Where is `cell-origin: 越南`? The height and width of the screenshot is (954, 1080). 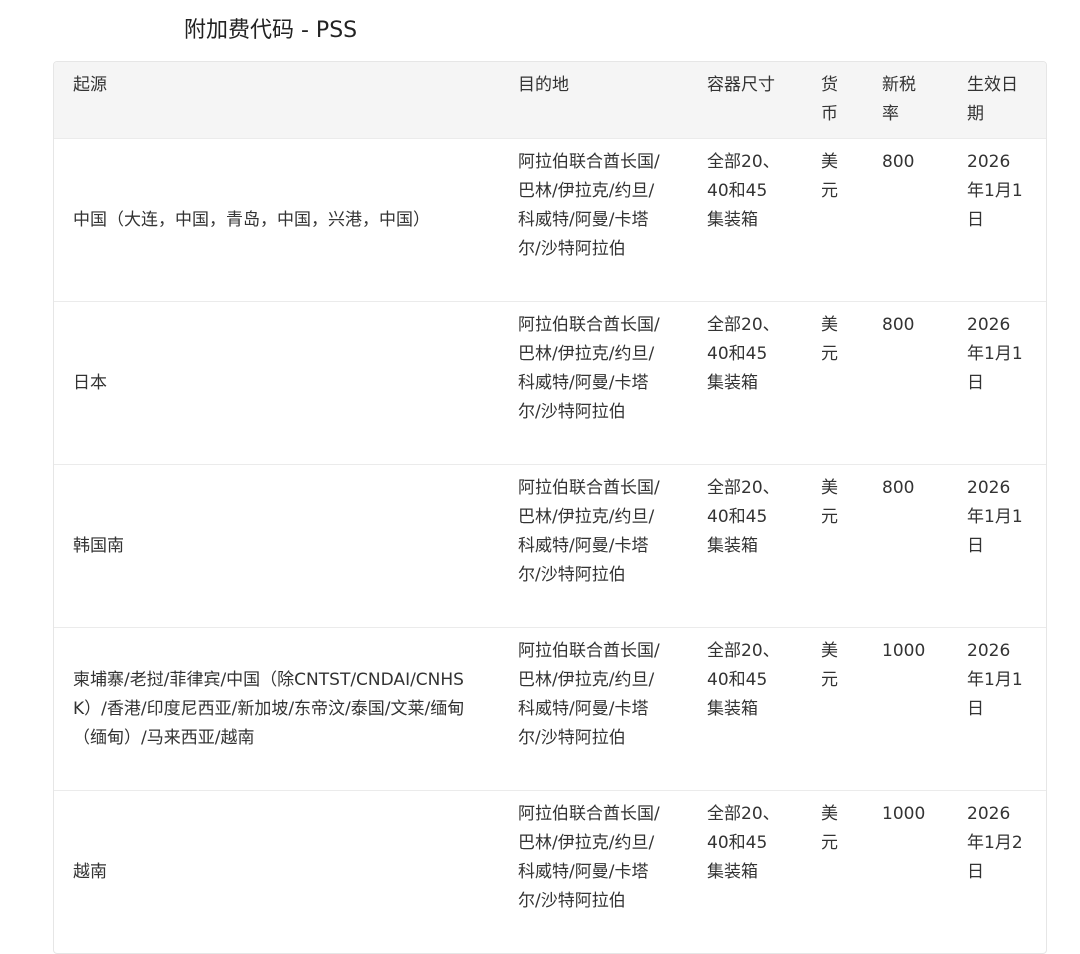
cell-origin: 越南 is located at coordinates (276, 871).